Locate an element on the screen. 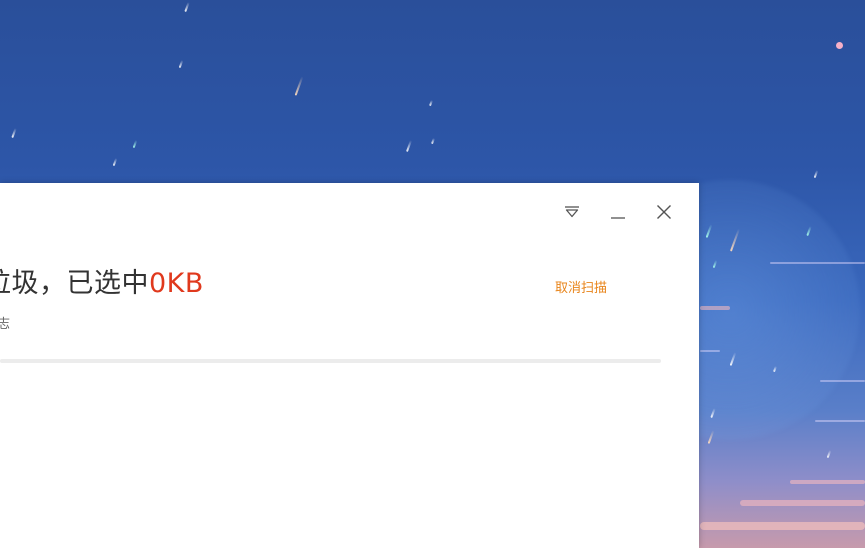 The image size is (865, 548). selected-size-value: 0KB is located at coordinates (176, 283).